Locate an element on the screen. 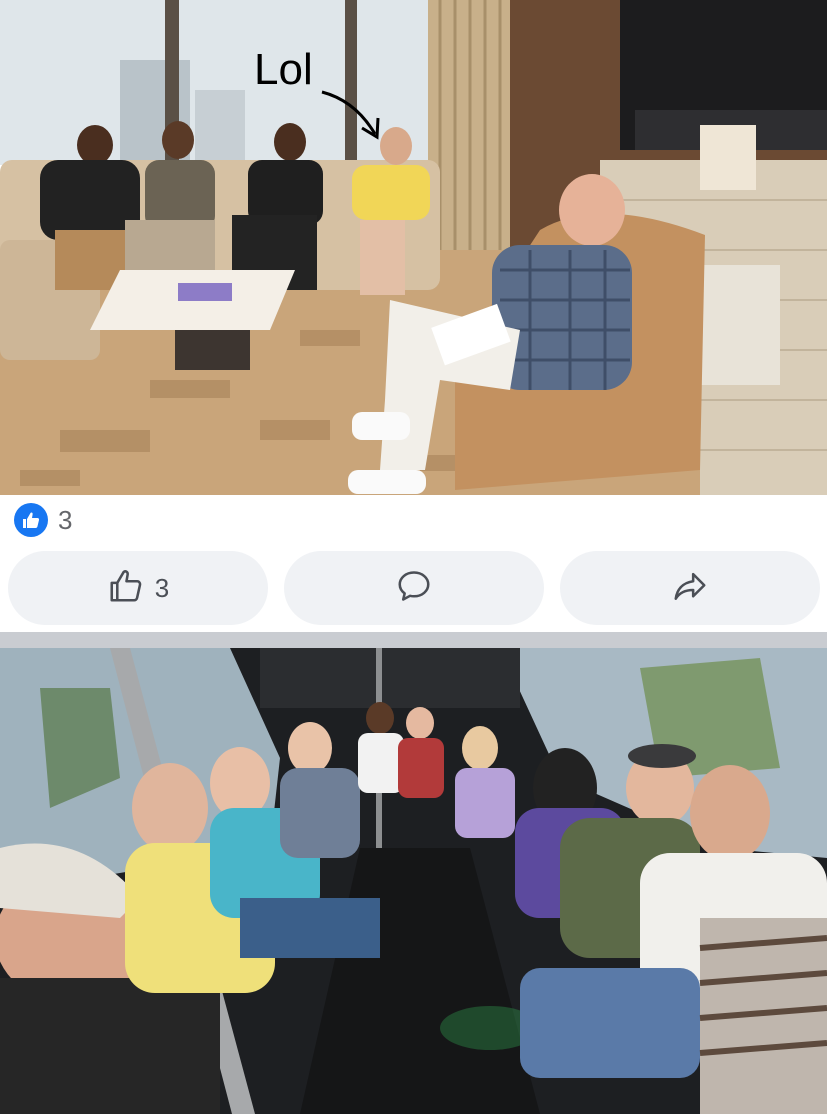 This screenshot has width=827, height=1114. comment-button is located at coordinates (414, 588).